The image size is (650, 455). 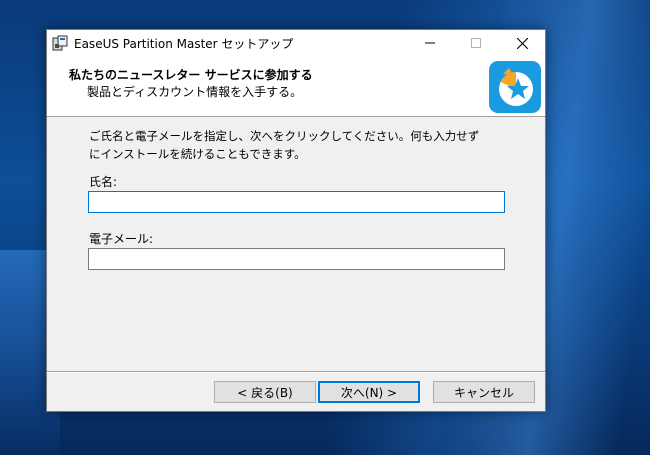 What do you see at coordinates (195, 92) in the screenshot?
I see `header-subtitle: 製品とディスカウント情報を入手する。` at bounding box center [195, 92].